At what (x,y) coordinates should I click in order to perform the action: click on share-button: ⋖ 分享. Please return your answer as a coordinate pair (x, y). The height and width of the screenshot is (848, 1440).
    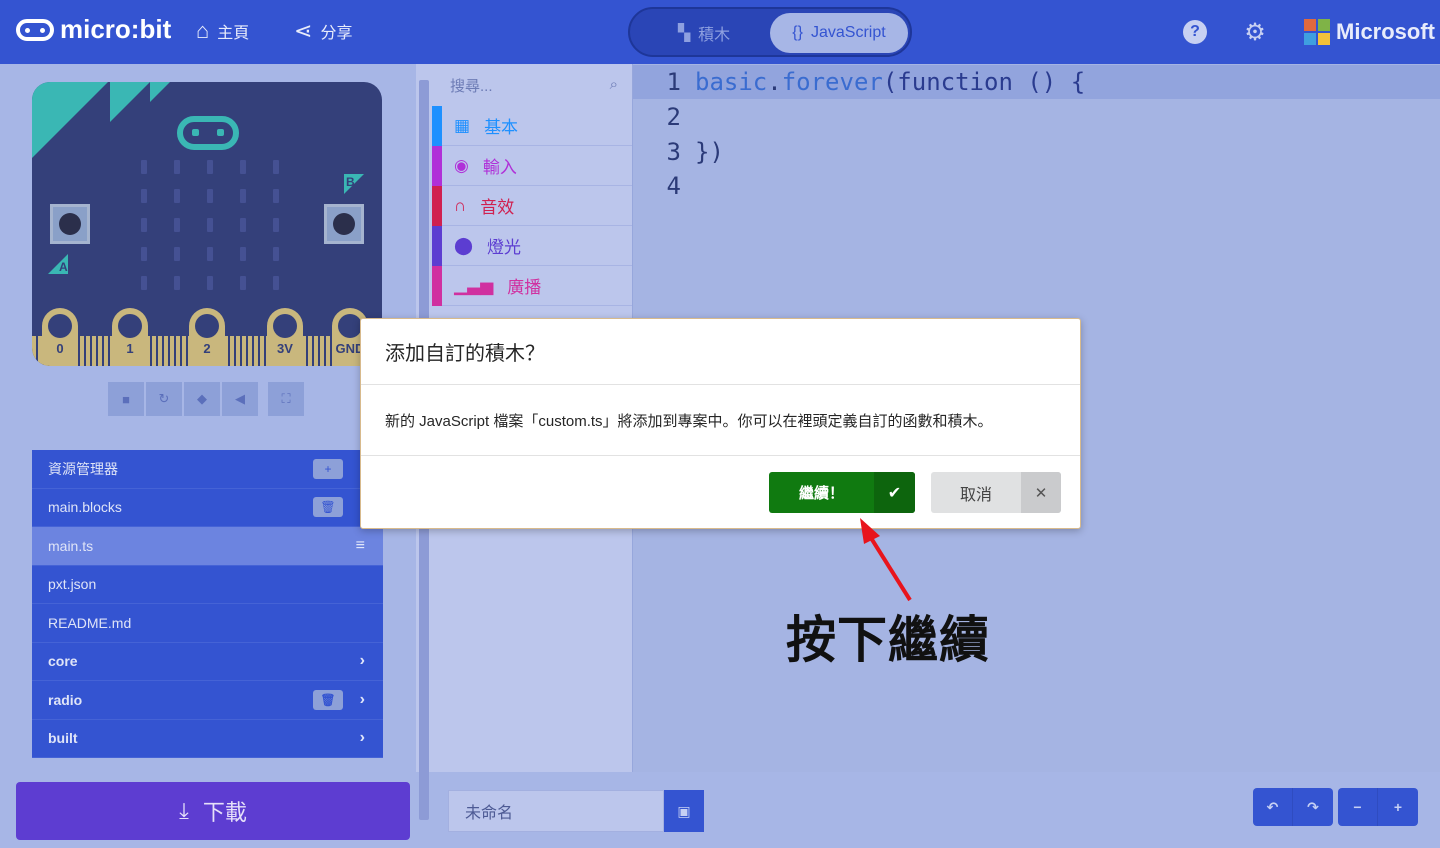
    Looking at the image, I should click on (323, 31).